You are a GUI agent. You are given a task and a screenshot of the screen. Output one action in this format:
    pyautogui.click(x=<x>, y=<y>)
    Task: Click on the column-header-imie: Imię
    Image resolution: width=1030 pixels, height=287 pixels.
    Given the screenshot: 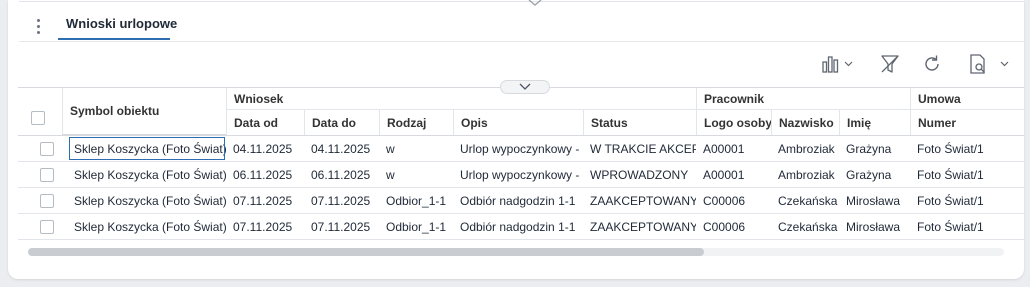 What is the action you would take?
    pyautogui.click(x=874, y=122)
    